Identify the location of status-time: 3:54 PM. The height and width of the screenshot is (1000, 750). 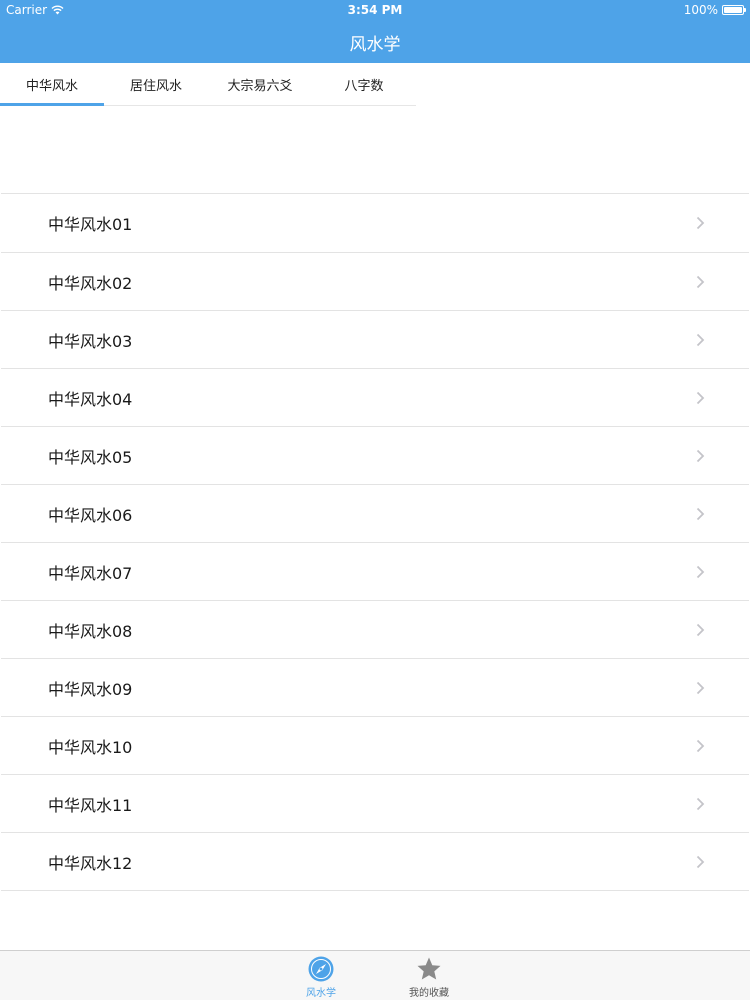
(375, 10).